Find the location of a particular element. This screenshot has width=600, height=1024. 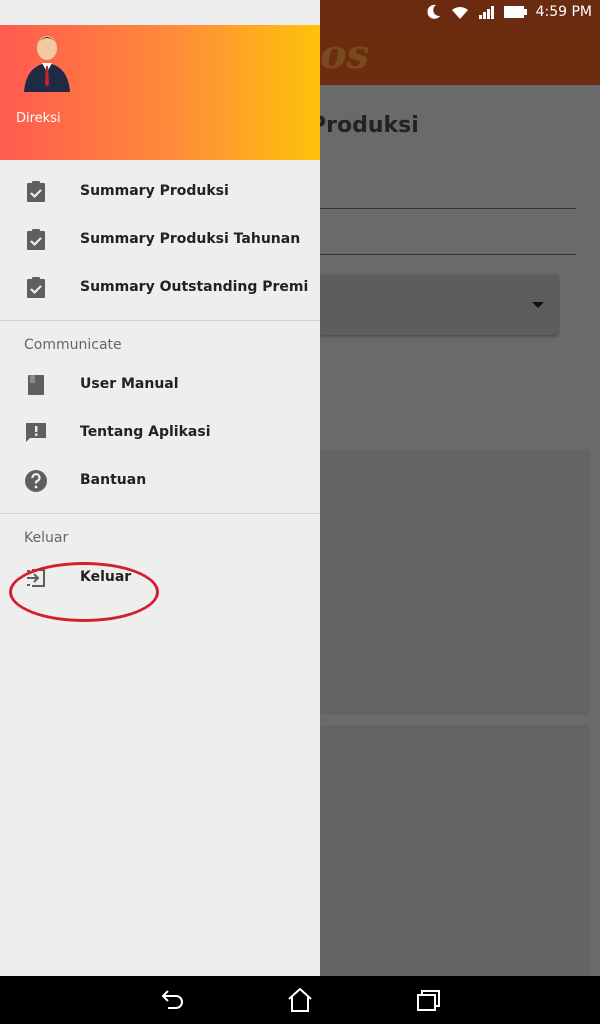

app-logo: os is located at coordinates (345, 54).